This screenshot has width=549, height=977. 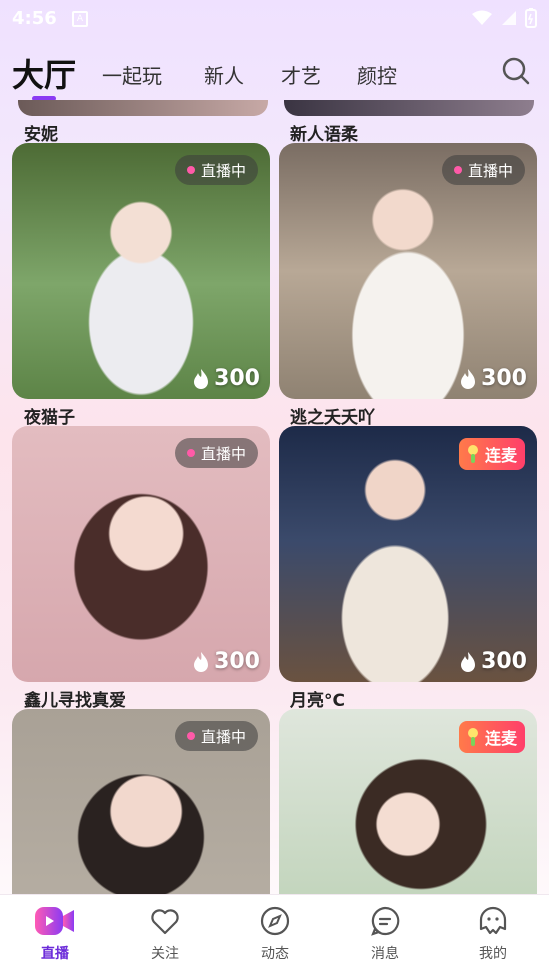 I want to click on search-button, so click(x=516, y=71).